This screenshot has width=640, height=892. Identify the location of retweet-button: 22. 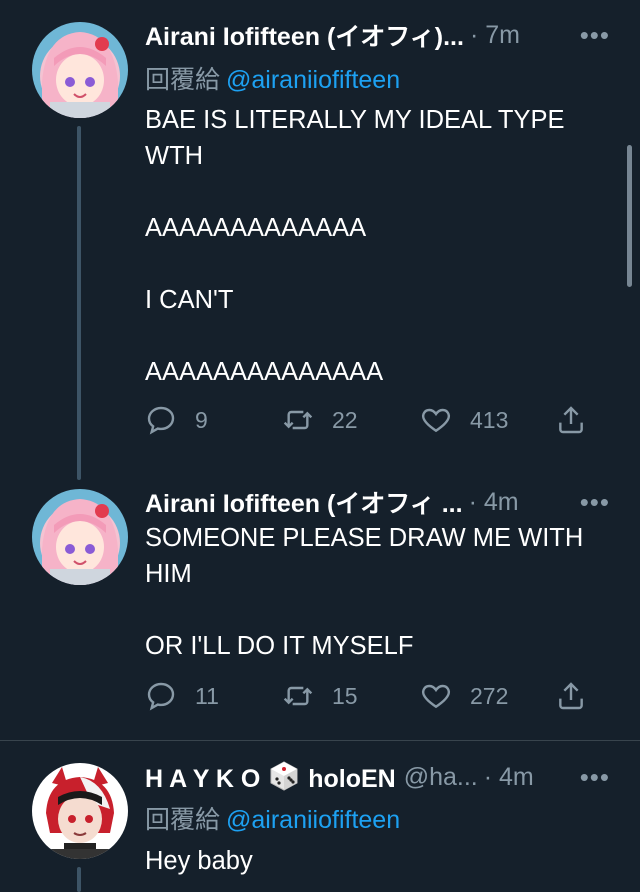
(320, 420).